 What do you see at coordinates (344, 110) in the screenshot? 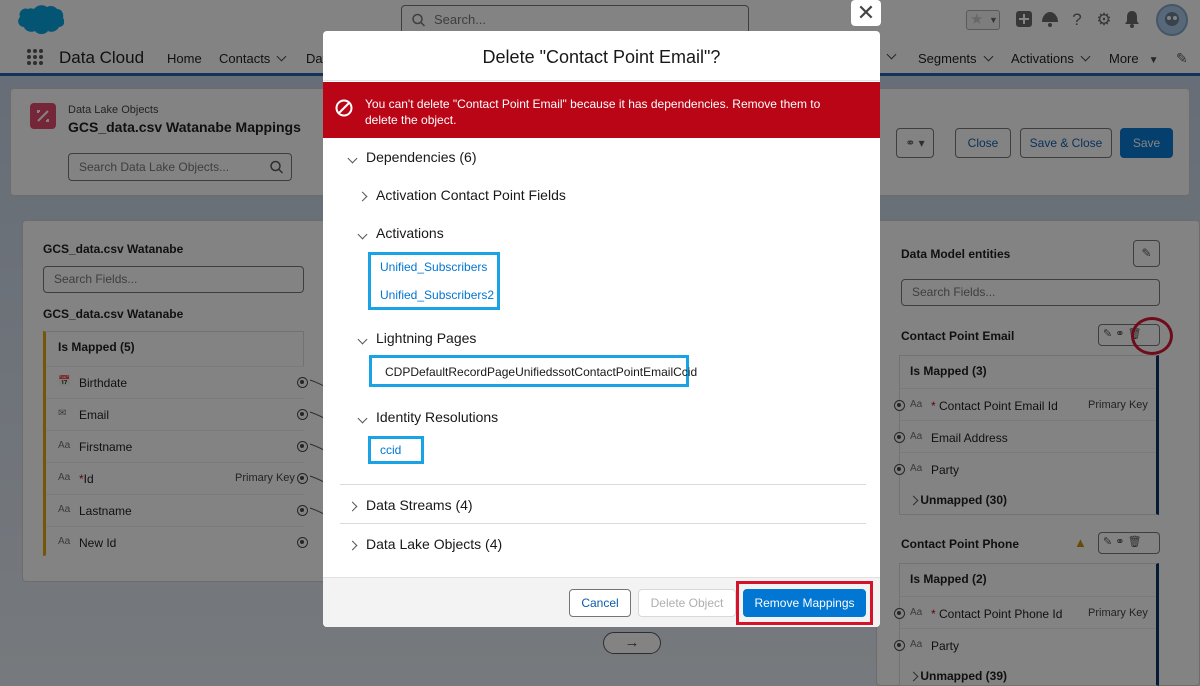
I see `ban-icon` at bounding box center [344, 110].